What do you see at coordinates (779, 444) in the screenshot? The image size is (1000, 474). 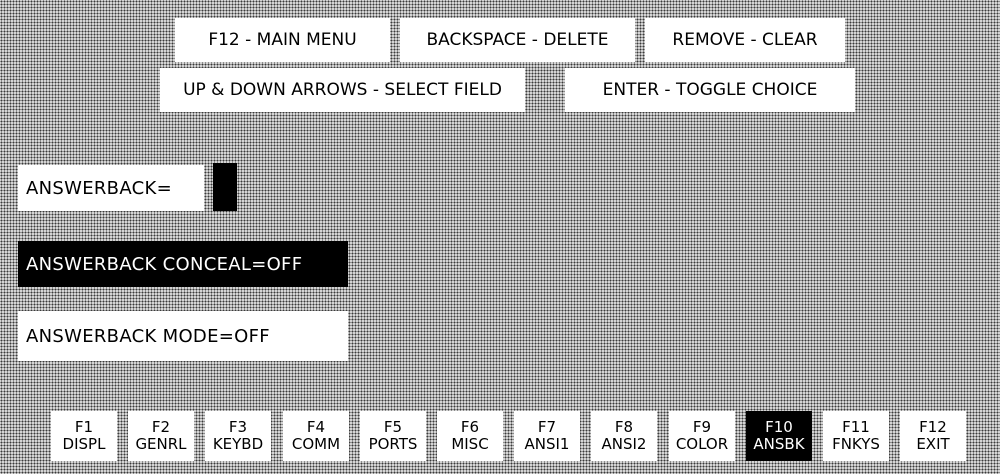 I see `fkey-label: ANSBK` at bounding box center [779, 444].